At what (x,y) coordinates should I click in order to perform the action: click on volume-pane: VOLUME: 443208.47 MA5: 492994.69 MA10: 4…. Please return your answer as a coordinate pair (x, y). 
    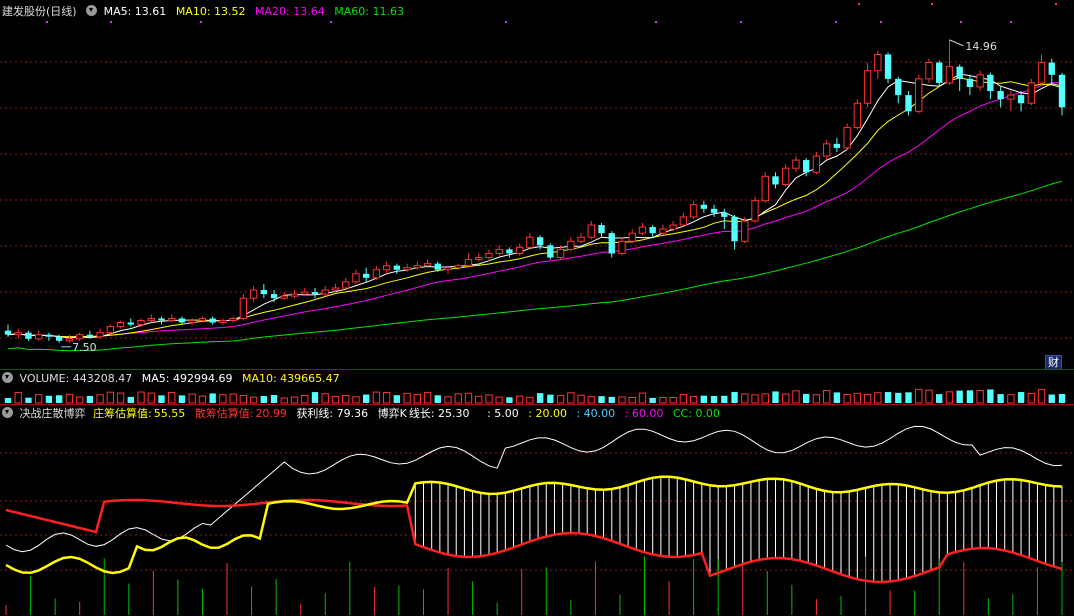
    Looking at the image, I should click on (537, 387).